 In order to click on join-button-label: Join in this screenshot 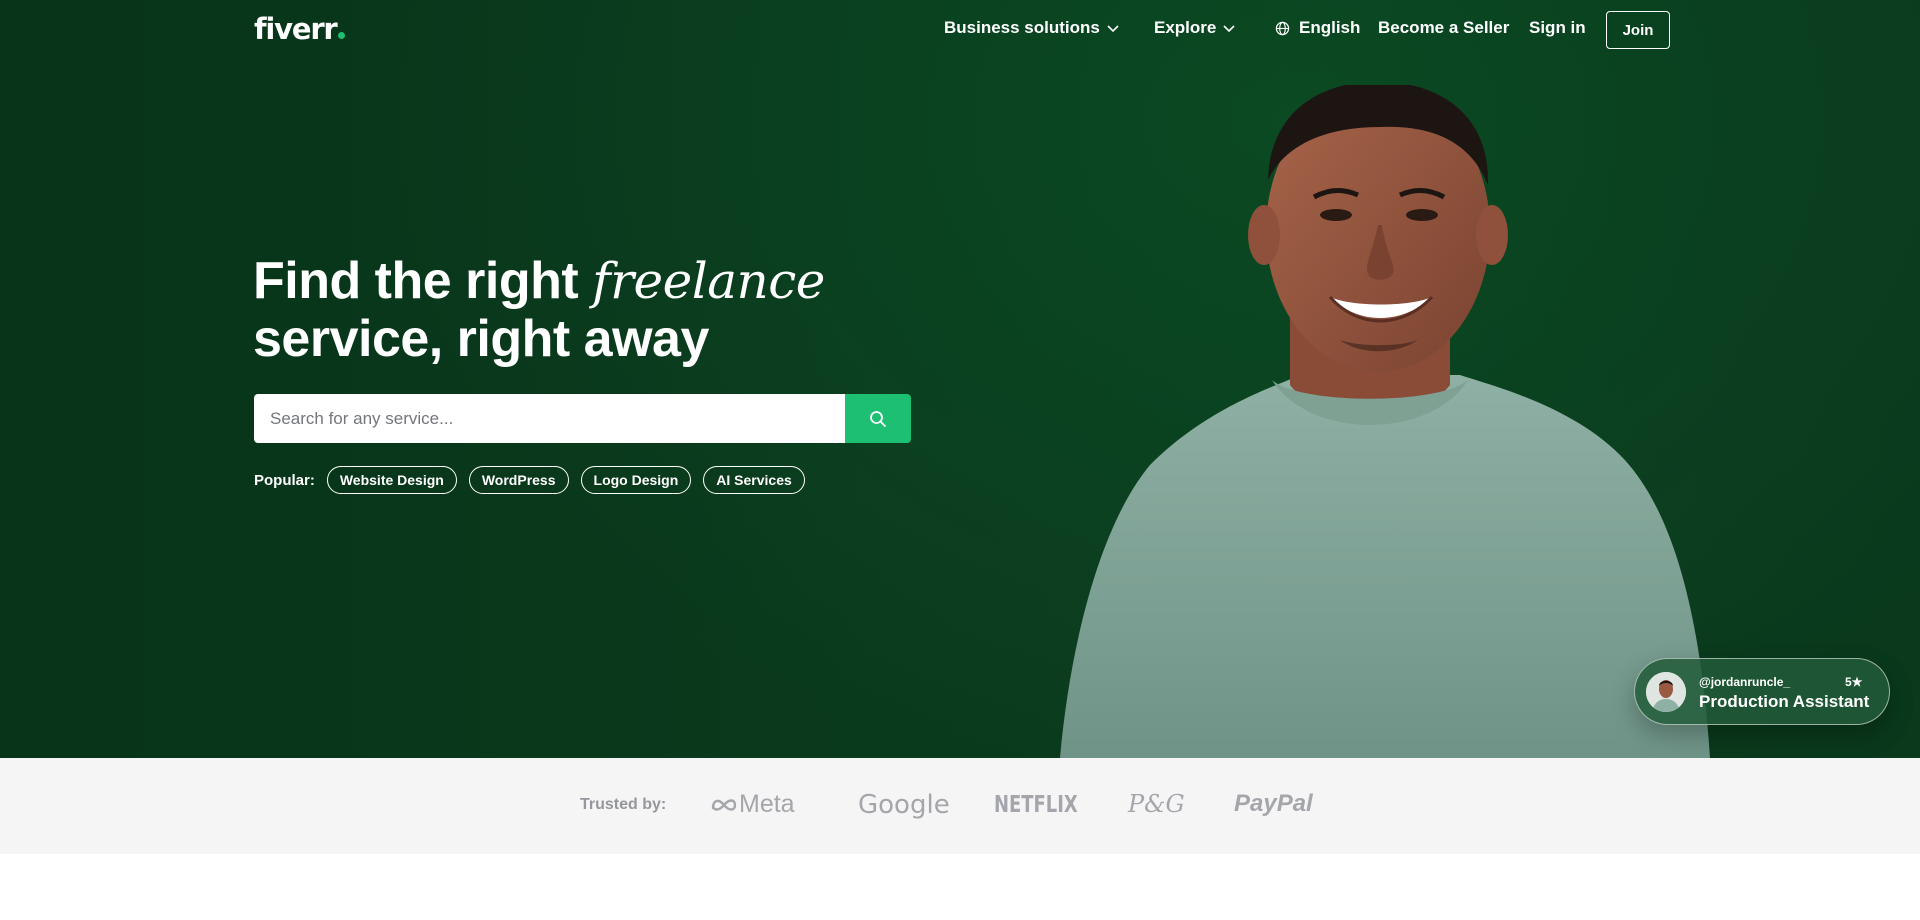, I will do `click(1638, 30)`.